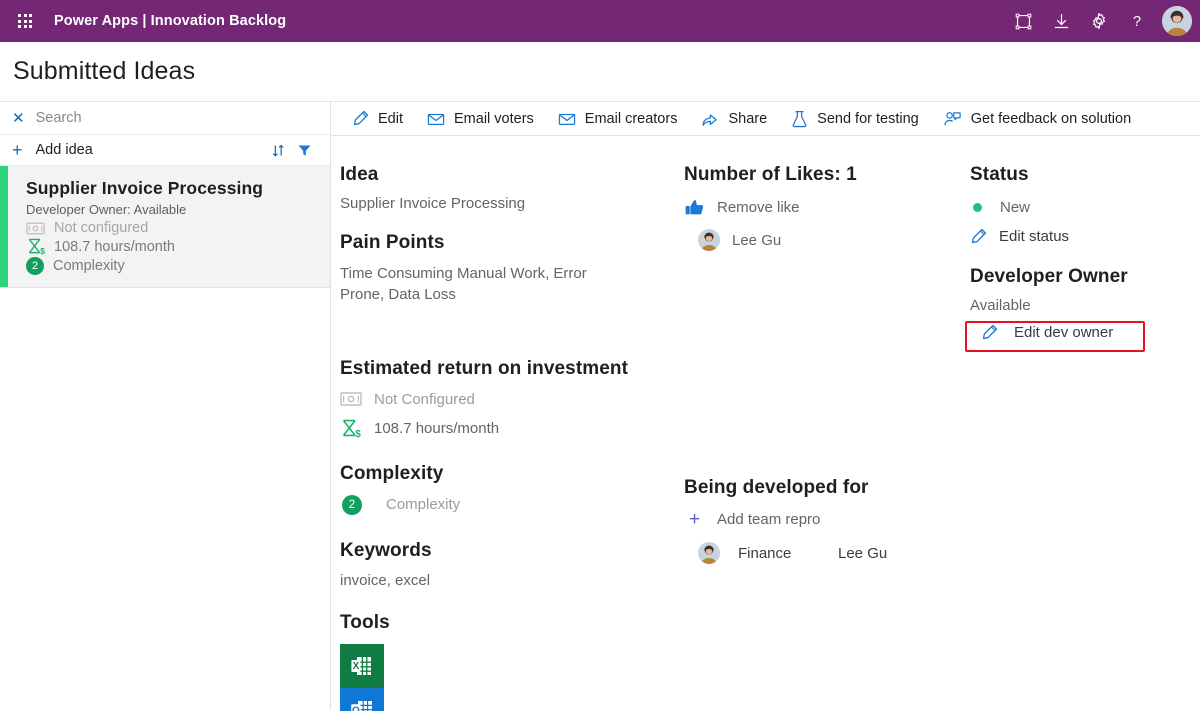  I want to click on filter-icon, so click(304, 150).